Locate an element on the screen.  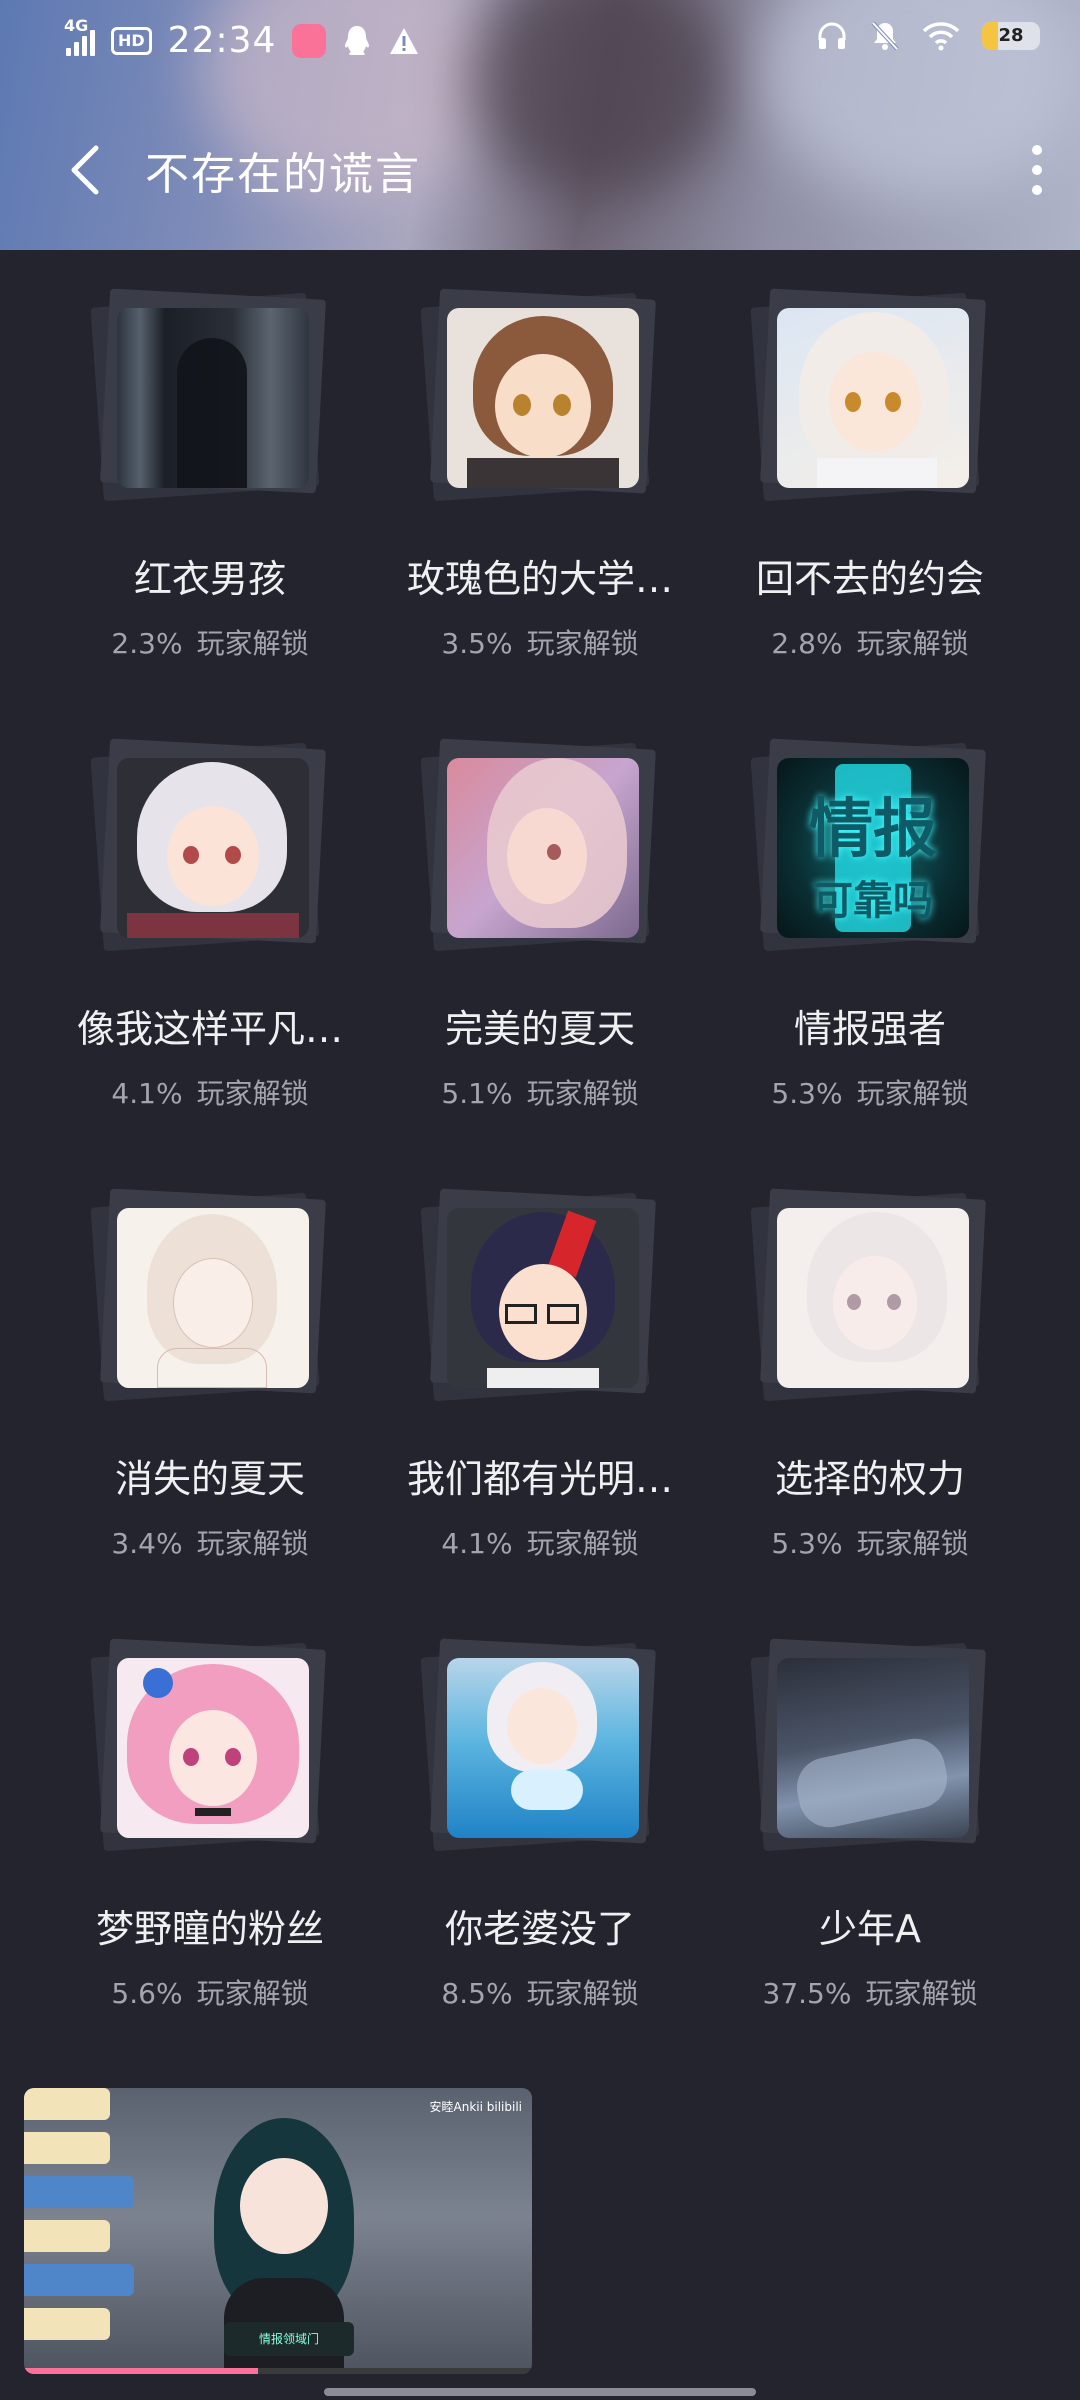
mute-bell-icon is located at coordinates (885, 36).